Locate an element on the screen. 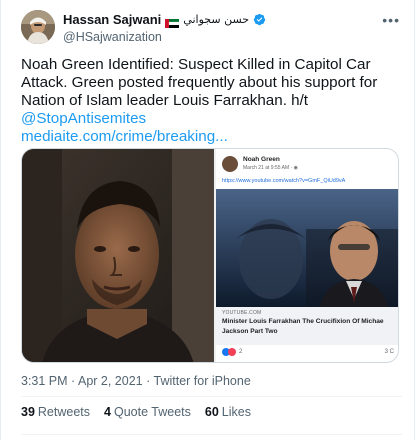 The width and height of the screenshot is (415, 440). quote-tweets-stat: 4 Quote Tweets is located at coordinates (147, 412).